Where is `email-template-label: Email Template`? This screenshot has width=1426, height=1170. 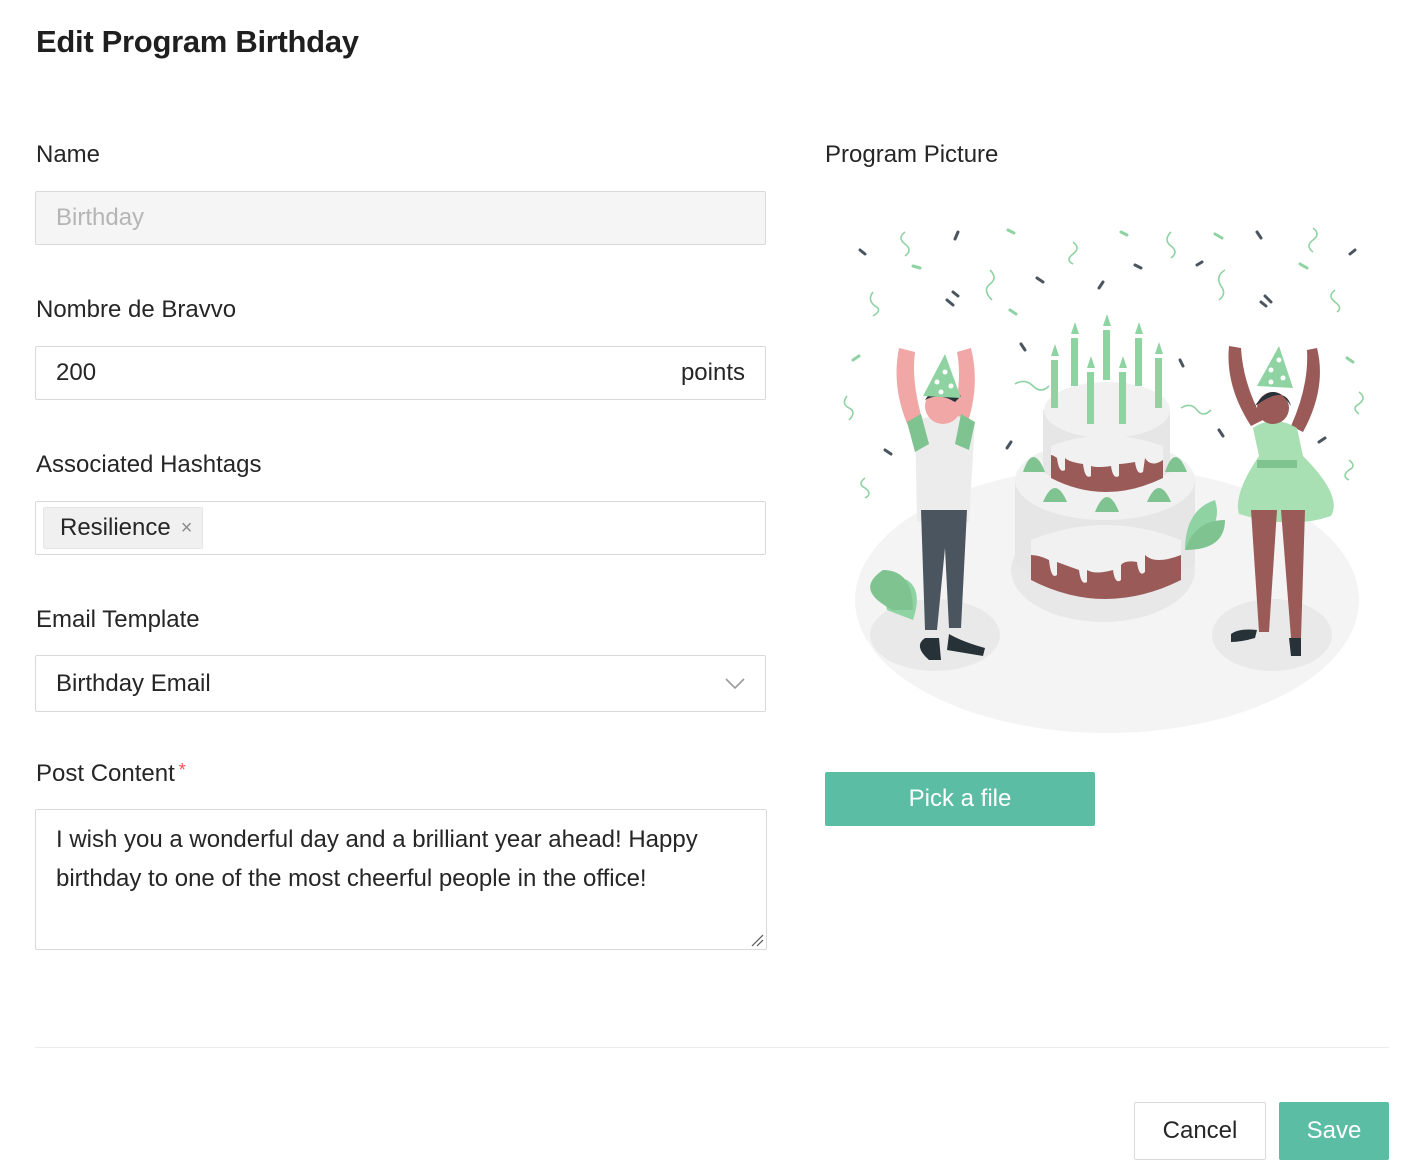
email-template-label: Email Template is located at coordinates (118, 619).